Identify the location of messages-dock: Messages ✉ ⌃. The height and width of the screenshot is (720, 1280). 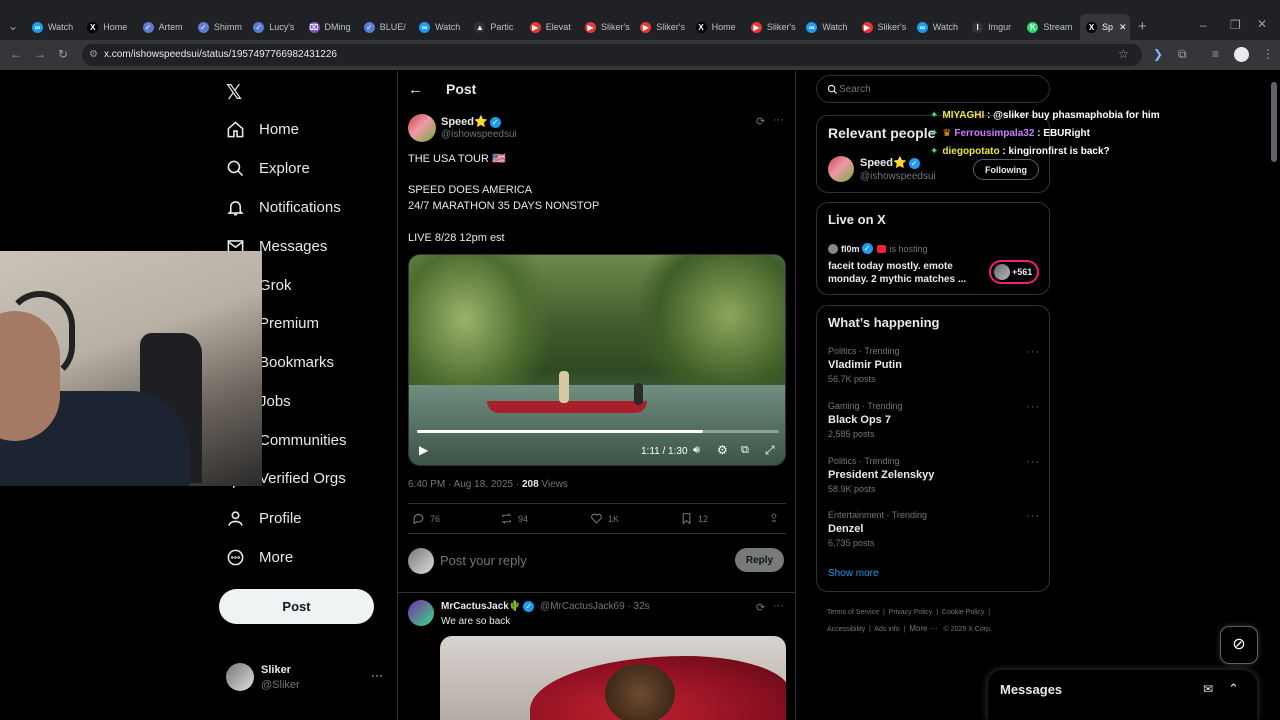
(1122, 695).